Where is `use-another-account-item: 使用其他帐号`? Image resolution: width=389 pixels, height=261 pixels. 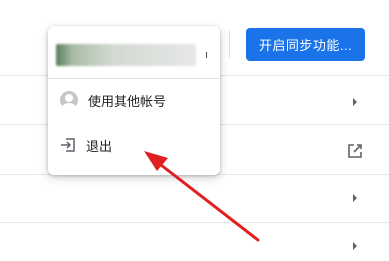
use-another-account-item: 使用其他帐号 is located at coordinates (134, 100).